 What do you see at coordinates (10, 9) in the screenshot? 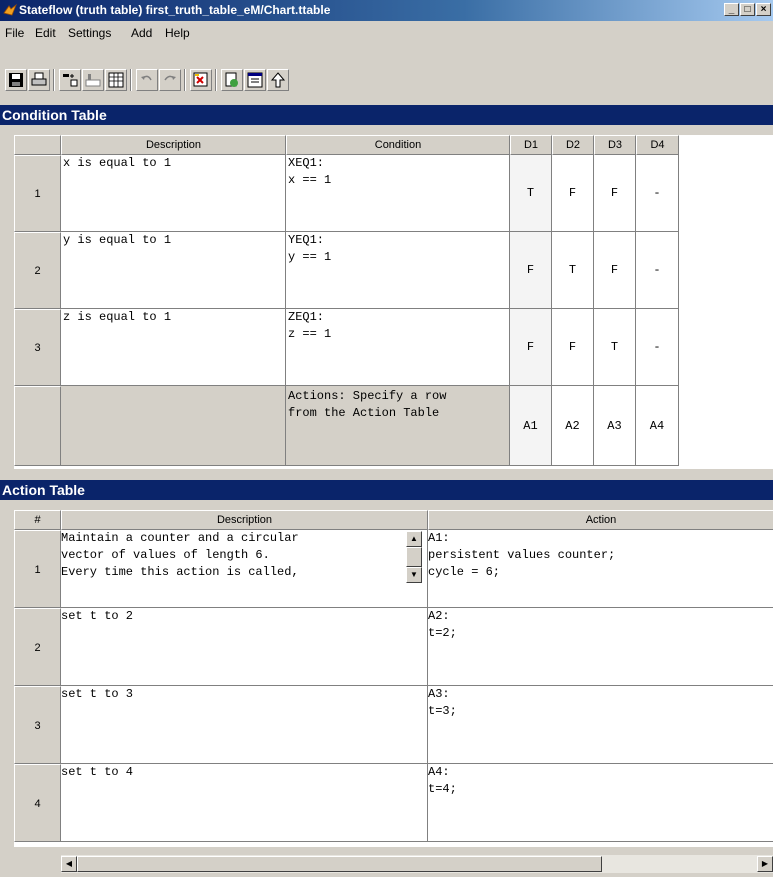
I see `stateflow-app-icon` at bounding box center [10, 9].